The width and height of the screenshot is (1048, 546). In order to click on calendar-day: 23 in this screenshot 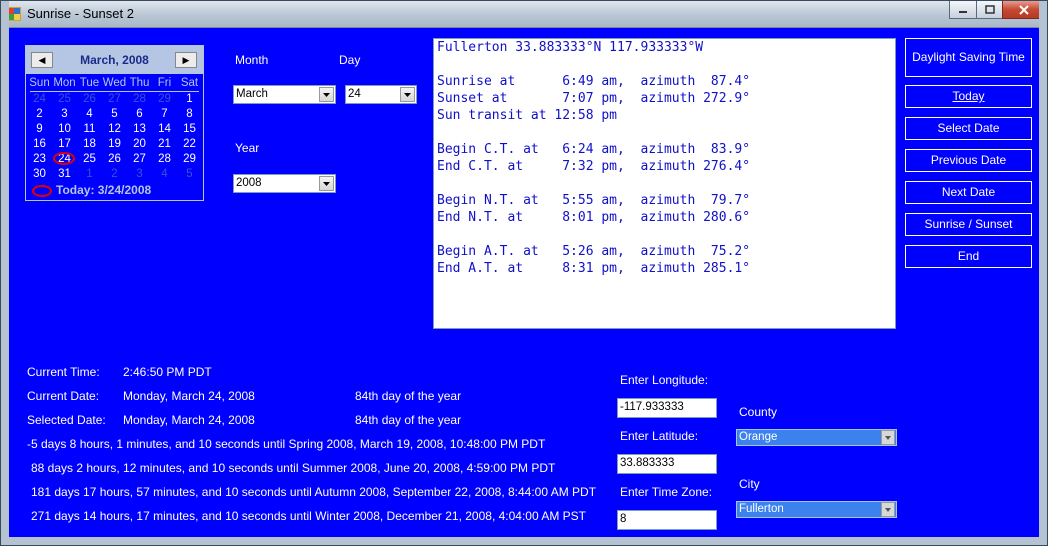, I will do `click(39, 159)`.